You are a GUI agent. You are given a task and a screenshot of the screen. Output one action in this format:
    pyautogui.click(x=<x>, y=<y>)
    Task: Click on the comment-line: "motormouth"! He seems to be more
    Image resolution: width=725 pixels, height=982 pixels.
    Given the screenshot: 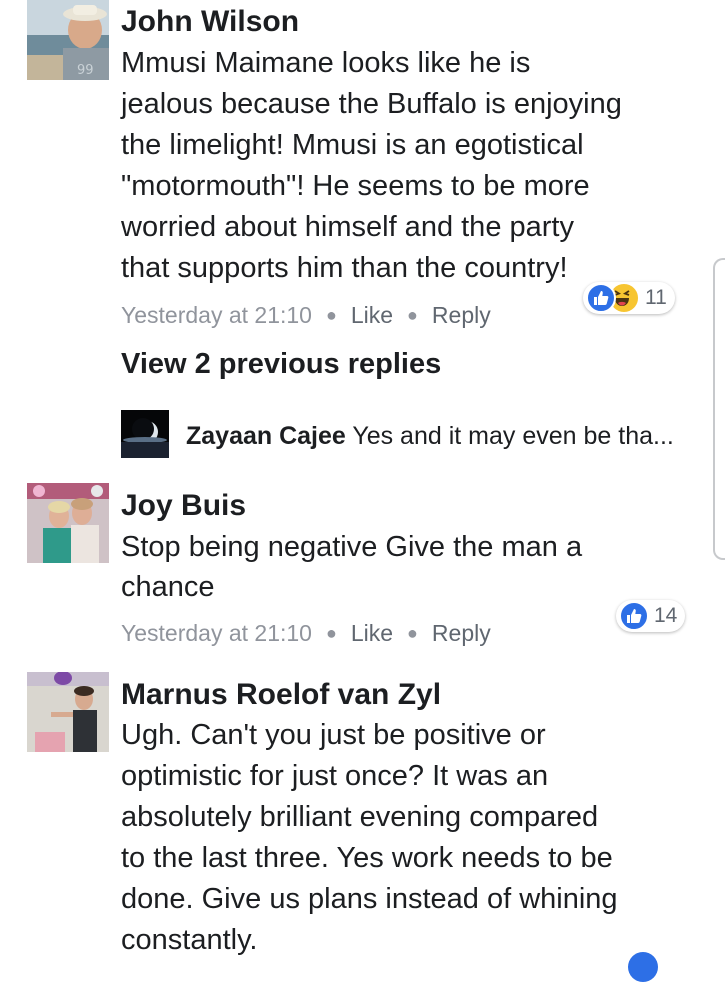 What is the action you would take?
    pyautogui.click(x=355, y=186)
    